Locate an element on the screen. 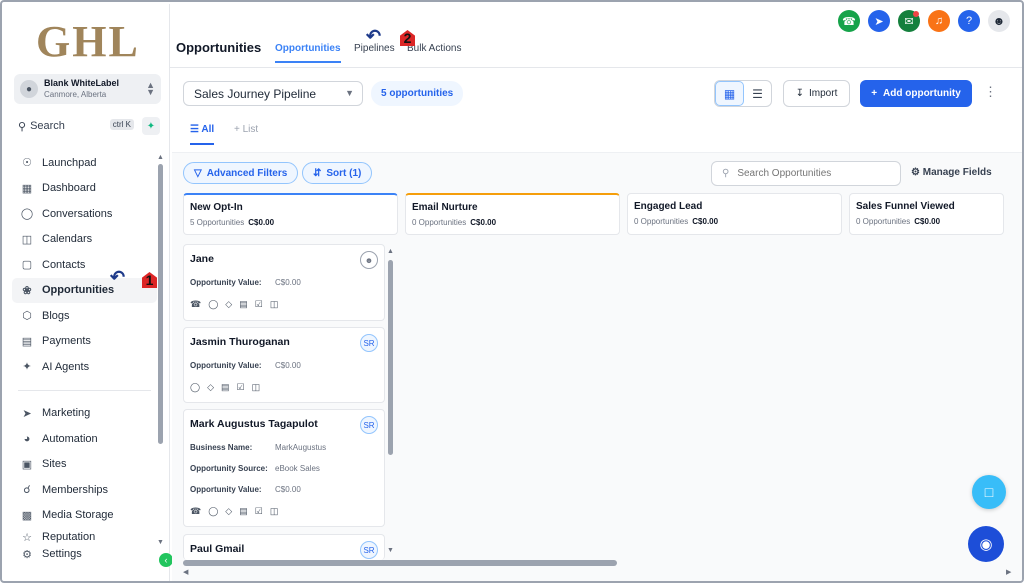 This screenshot has height=583, width=1024. card-name: Paul Gmail is located at coordinates (217, 549).